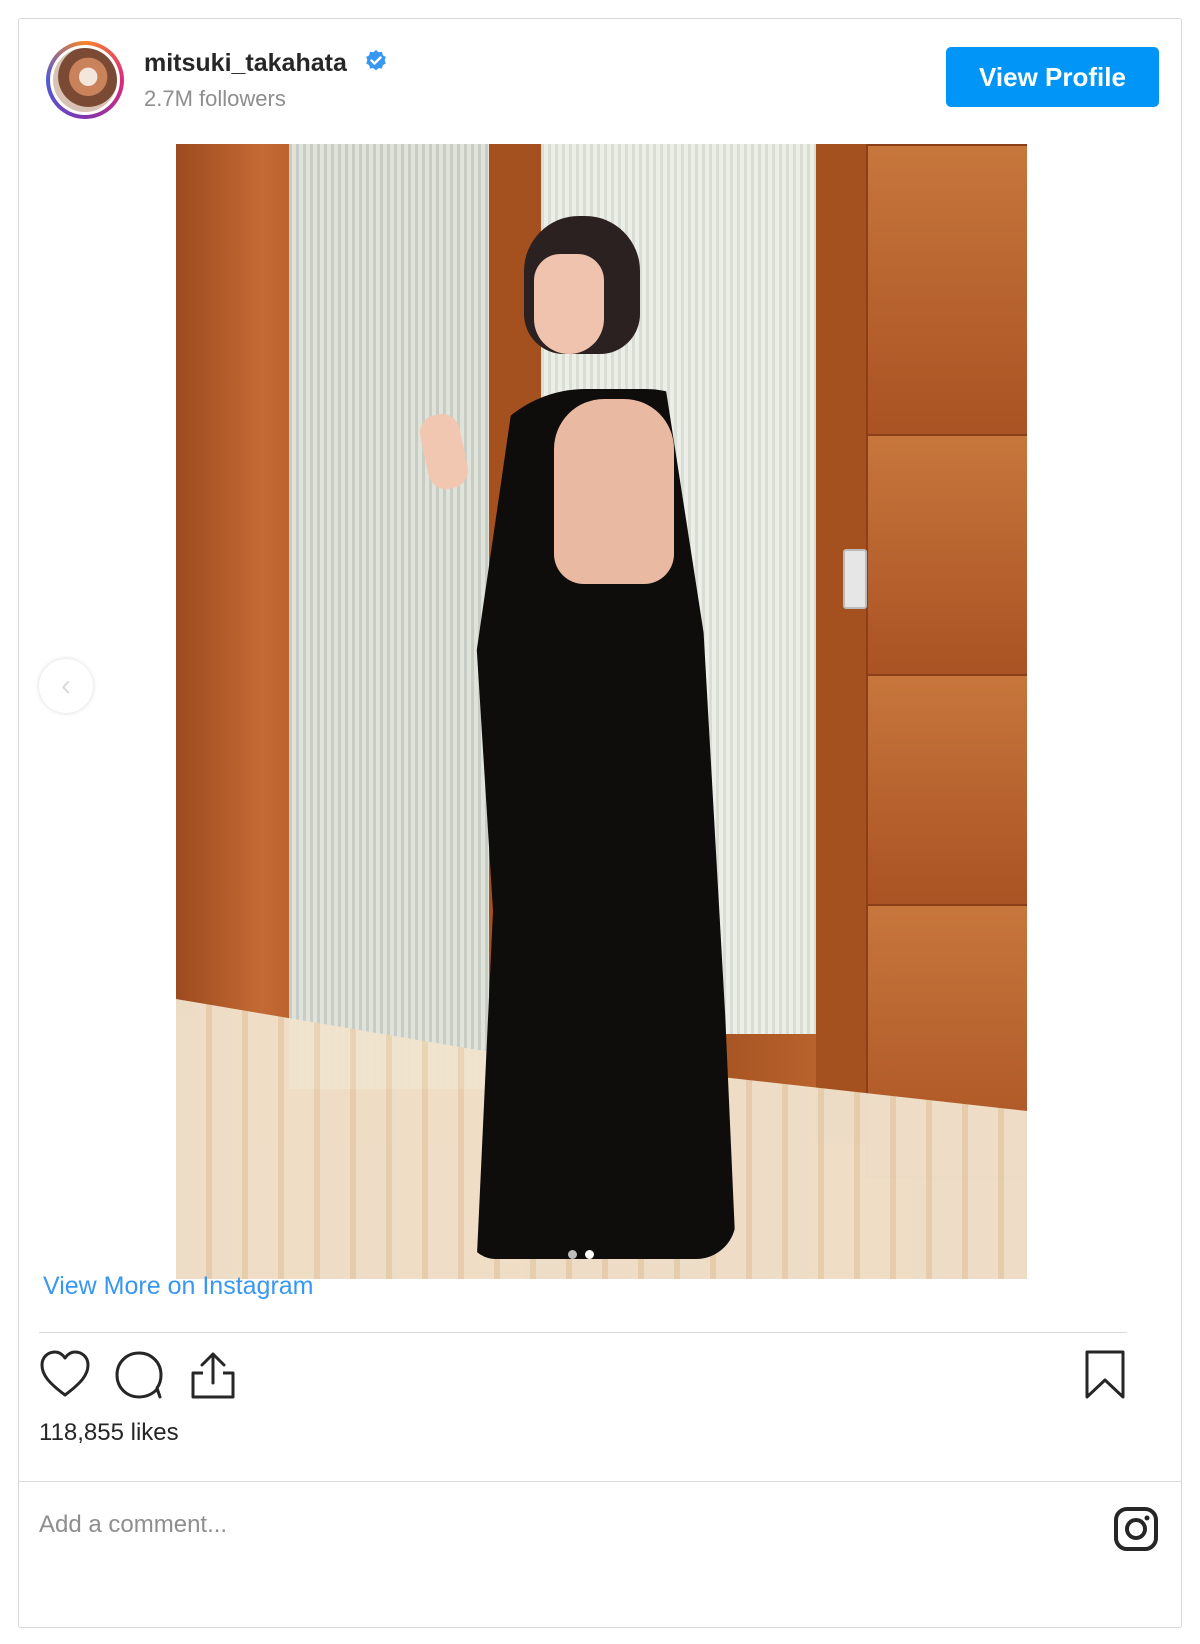  I want to click on action-bar, so click(583, 1379).